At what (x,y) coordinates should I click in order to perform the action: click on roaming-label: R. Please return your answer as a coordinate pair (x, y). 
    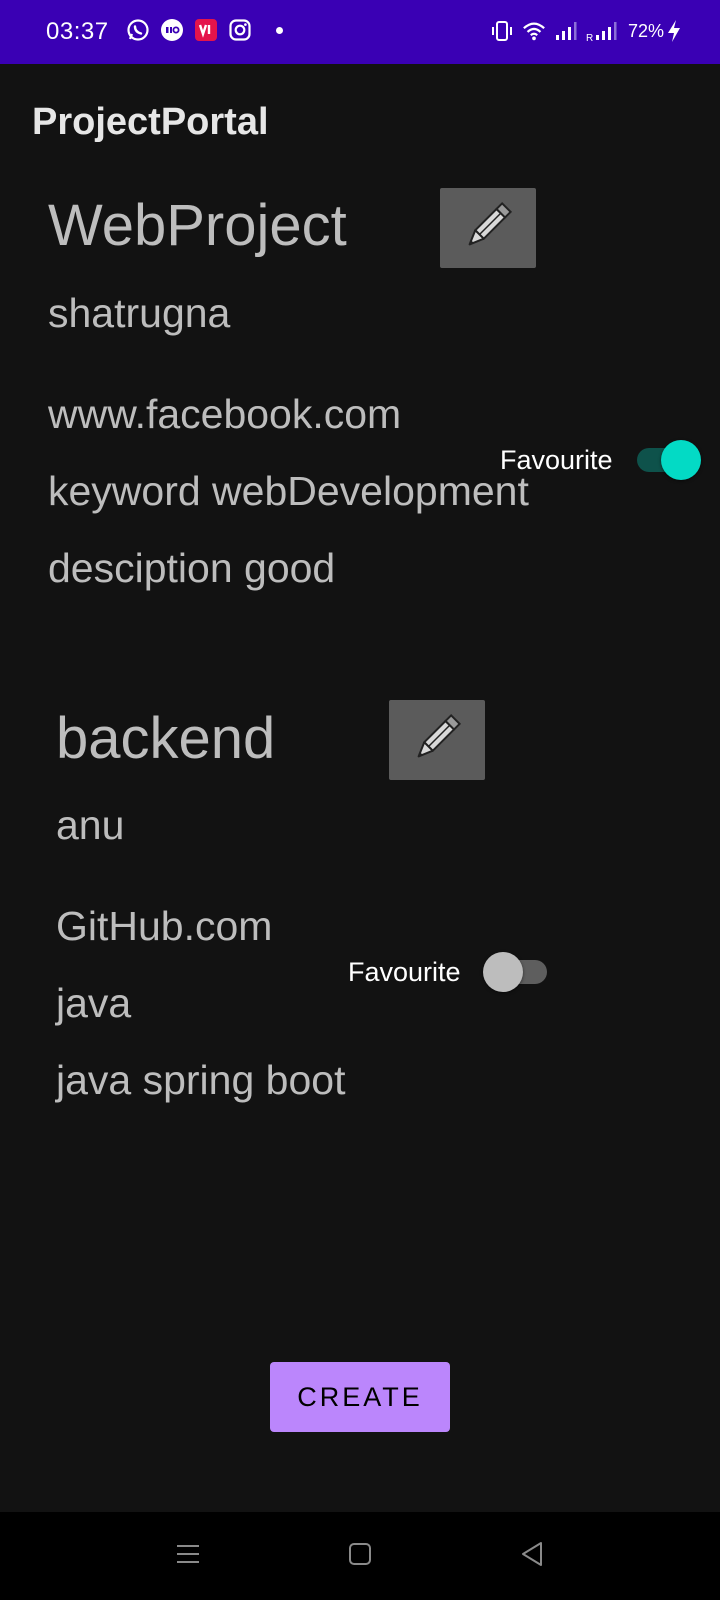
    Looking at the image, I should click on (589, 38).